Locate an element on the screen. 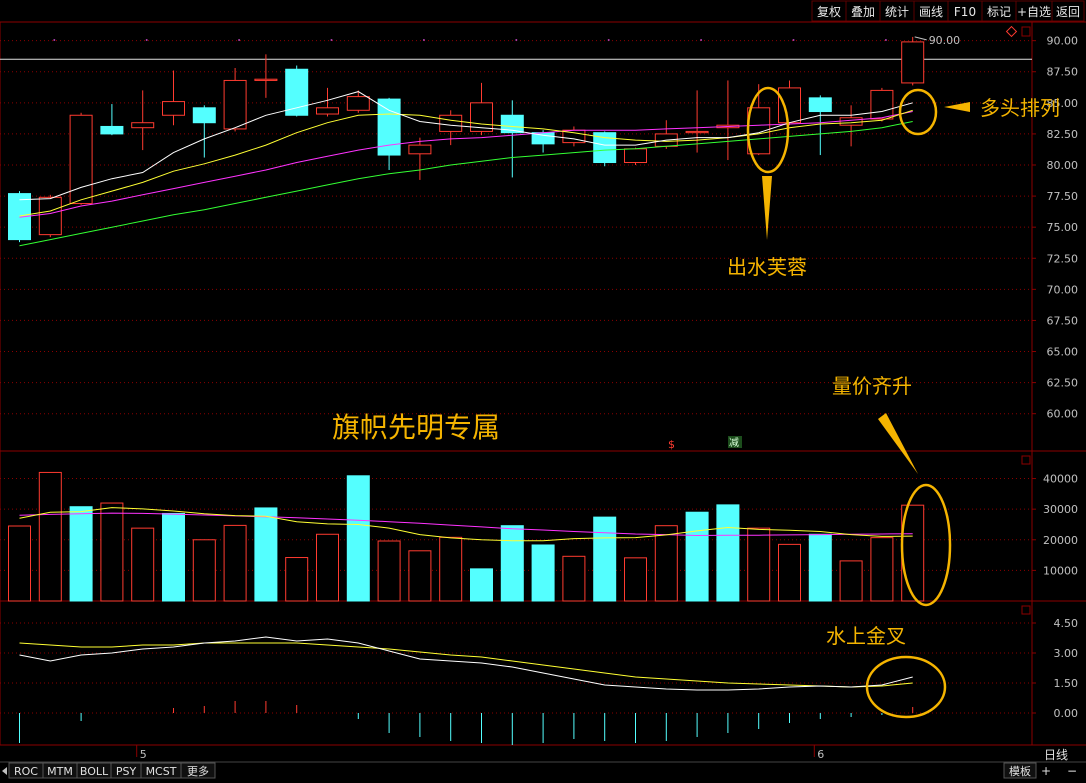 The width and height of the screenshot is (1086, 783). y-tick-label: 70.00 is located at coordinates (1063, 289).